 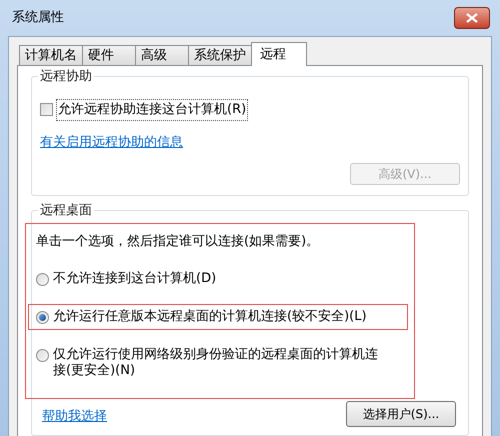 I want to click on close-button, so click(x=472, y=18).